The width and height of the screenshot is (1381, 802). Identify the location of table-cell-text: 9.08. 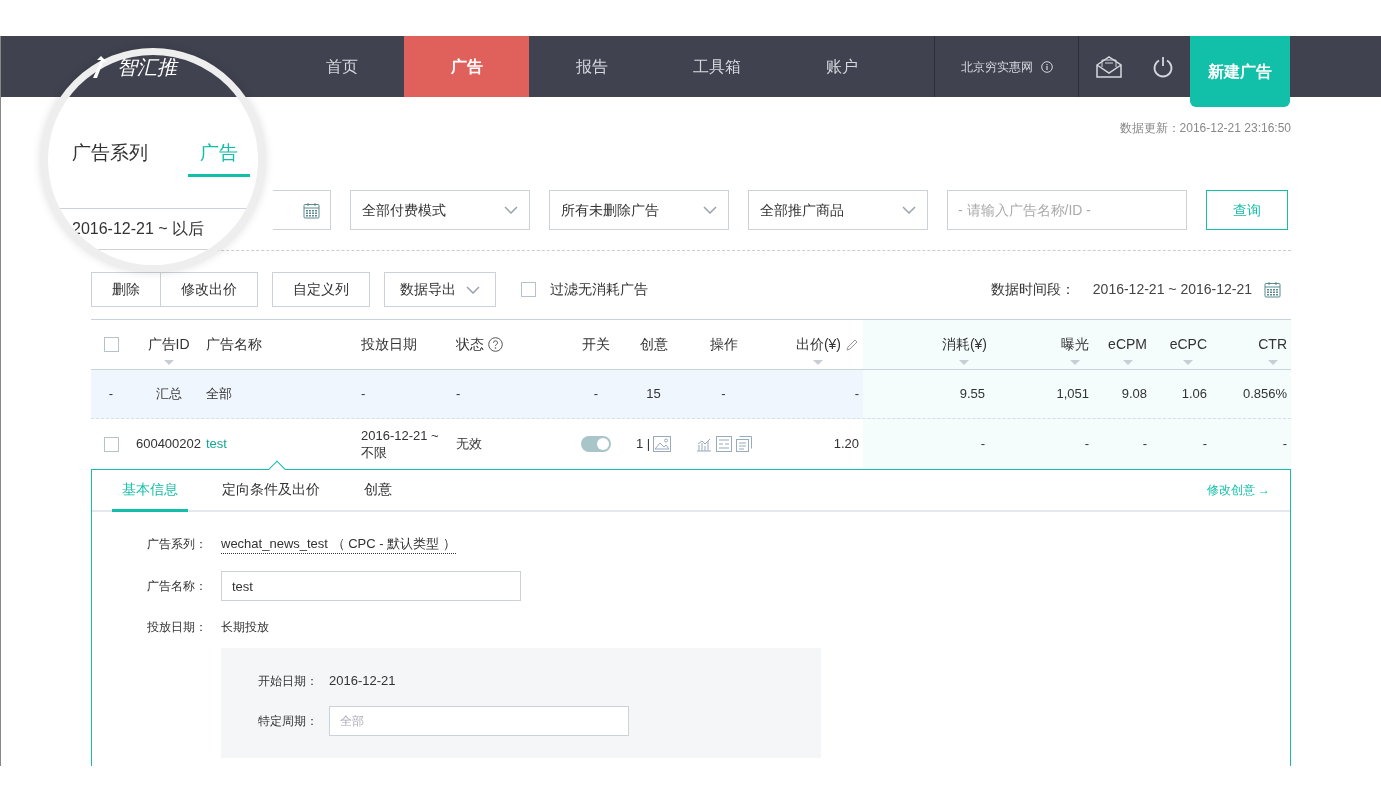
(1134, 394).